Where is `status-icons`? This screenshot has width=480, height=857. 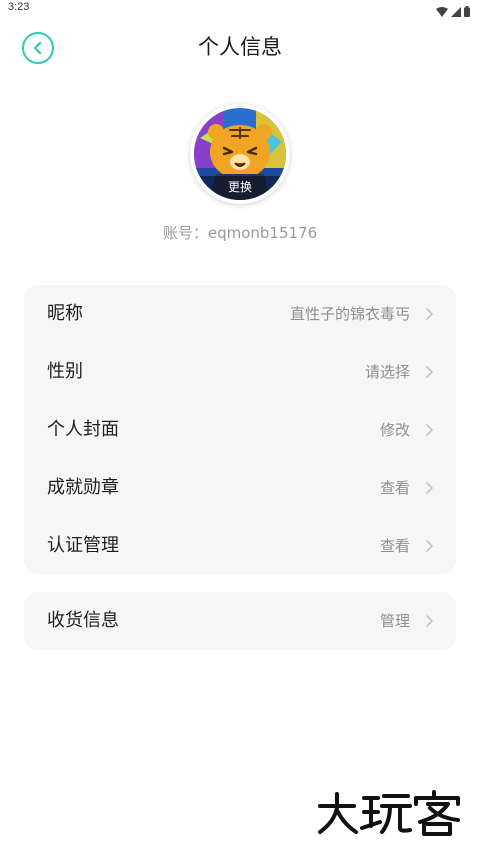
status-icons is located at coordinates (453, 11).